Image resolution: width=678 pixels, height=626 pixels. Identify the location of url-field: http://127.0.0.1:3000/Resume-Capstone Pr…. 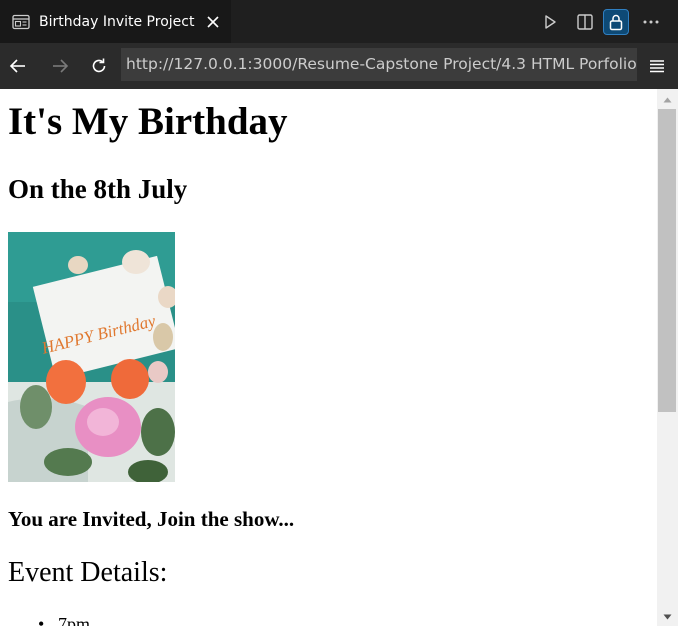
(379, 64).